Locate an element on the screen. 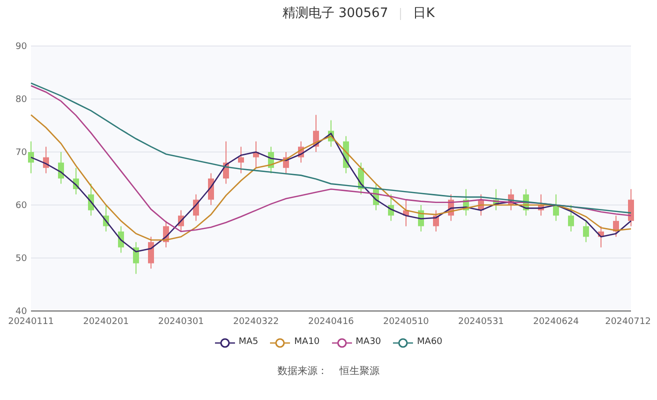  legend-label: MA60 is located at coordinates (429, 342).